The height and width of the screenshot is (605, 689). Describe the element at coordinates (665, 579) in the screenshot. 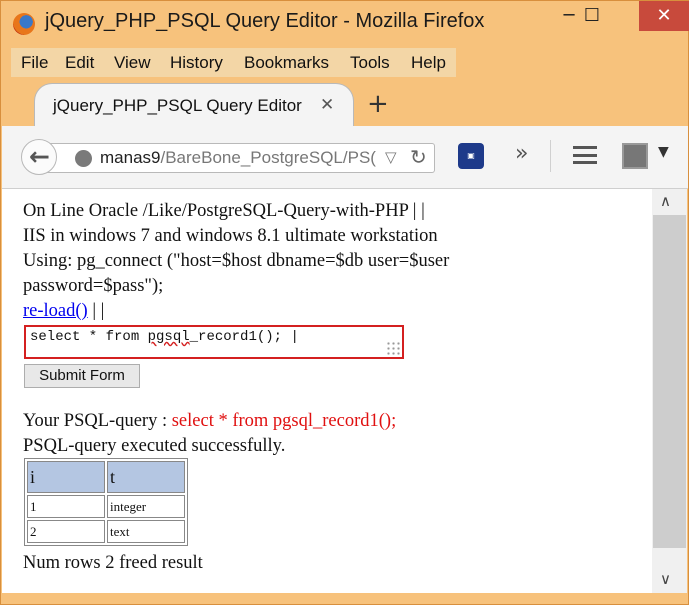

I see `scroll-down-icon: ∨` at that location.